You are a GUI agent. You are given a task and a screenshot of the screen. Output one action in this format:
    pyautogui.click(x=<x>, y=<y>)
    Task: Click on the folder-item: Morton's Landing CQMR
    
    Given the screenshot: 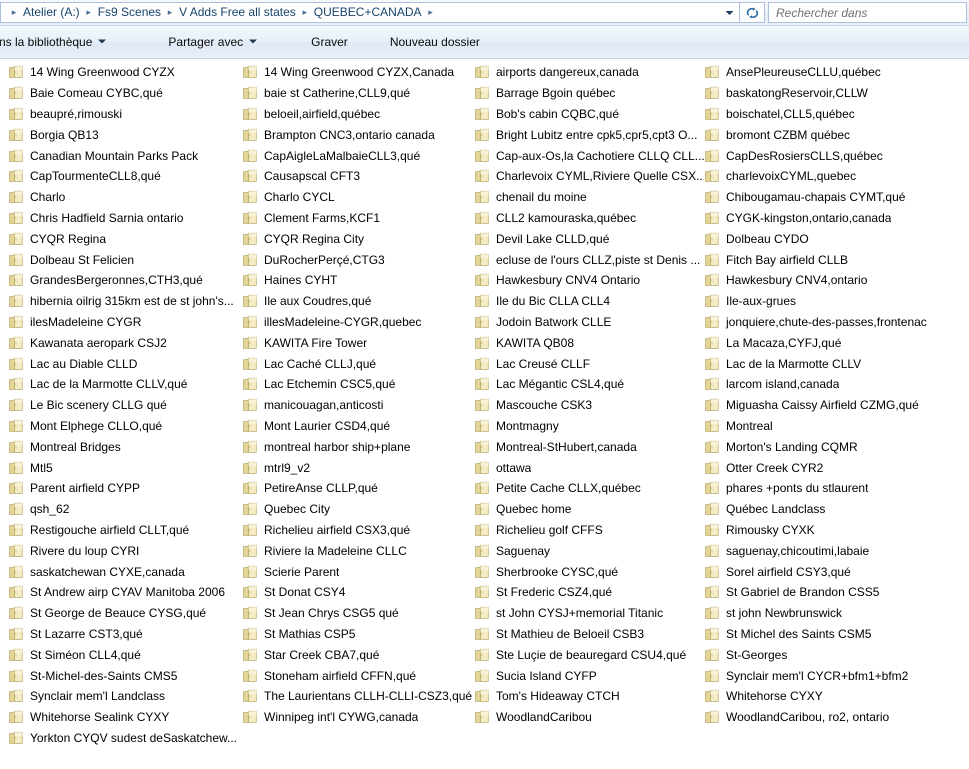 What is the action you would take?
    pyautogui.click(x=834, y=446)
    